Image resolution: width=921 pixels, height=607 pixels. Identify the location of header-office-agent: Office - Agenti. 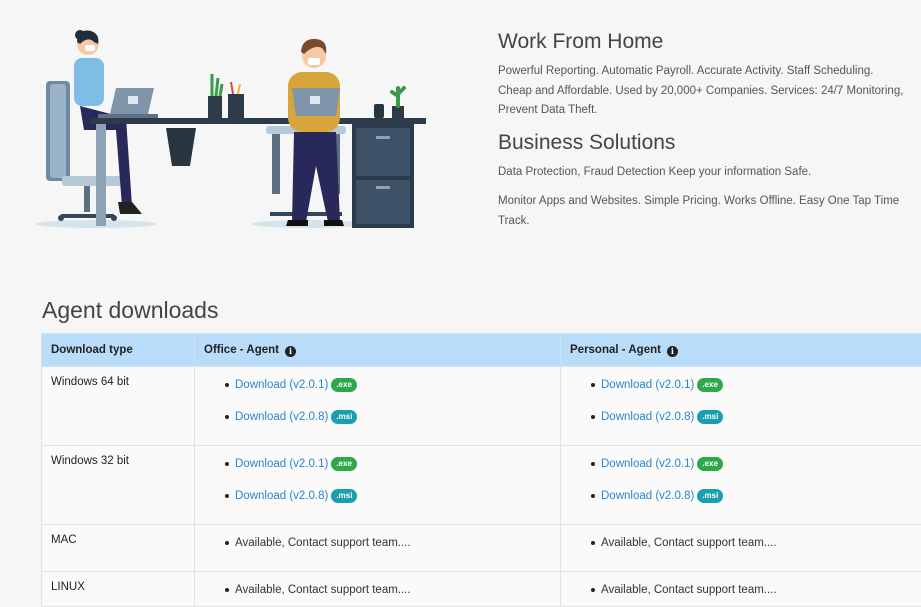
(378, 350).